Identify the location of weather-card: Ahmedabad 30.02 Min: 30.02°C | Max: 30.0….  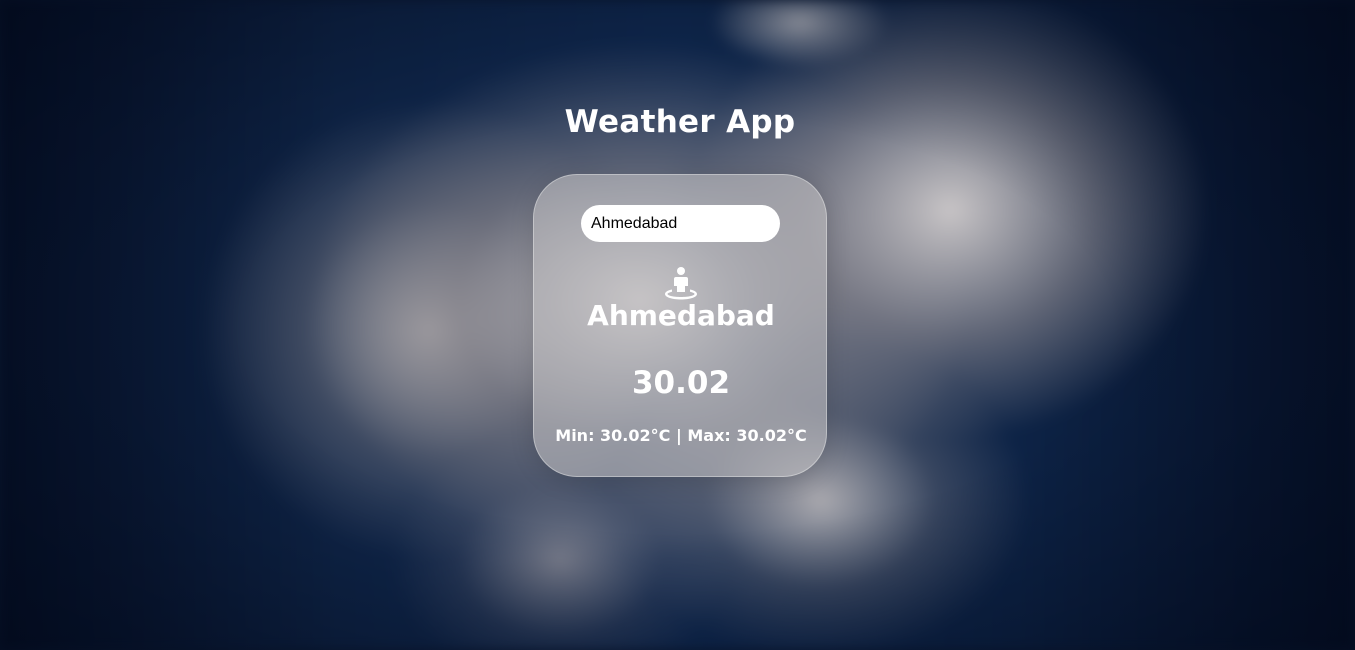
(680, 325).